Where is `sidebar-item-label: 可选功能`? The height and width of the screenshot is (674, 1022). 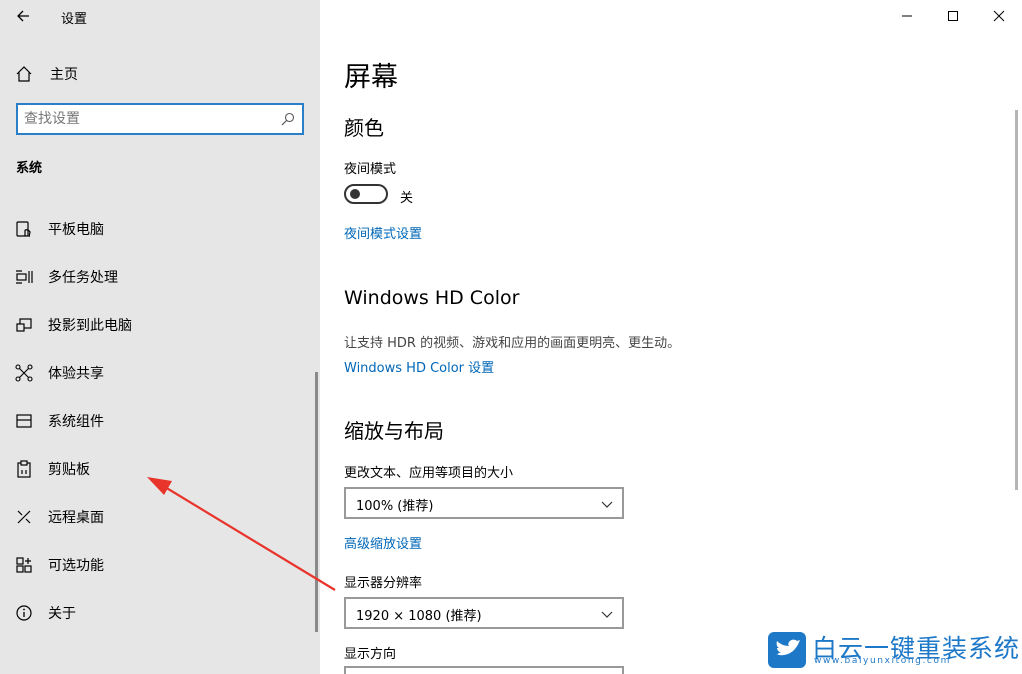
sidebar-item-label: 可选功能 is located at coordinates (76, 566).